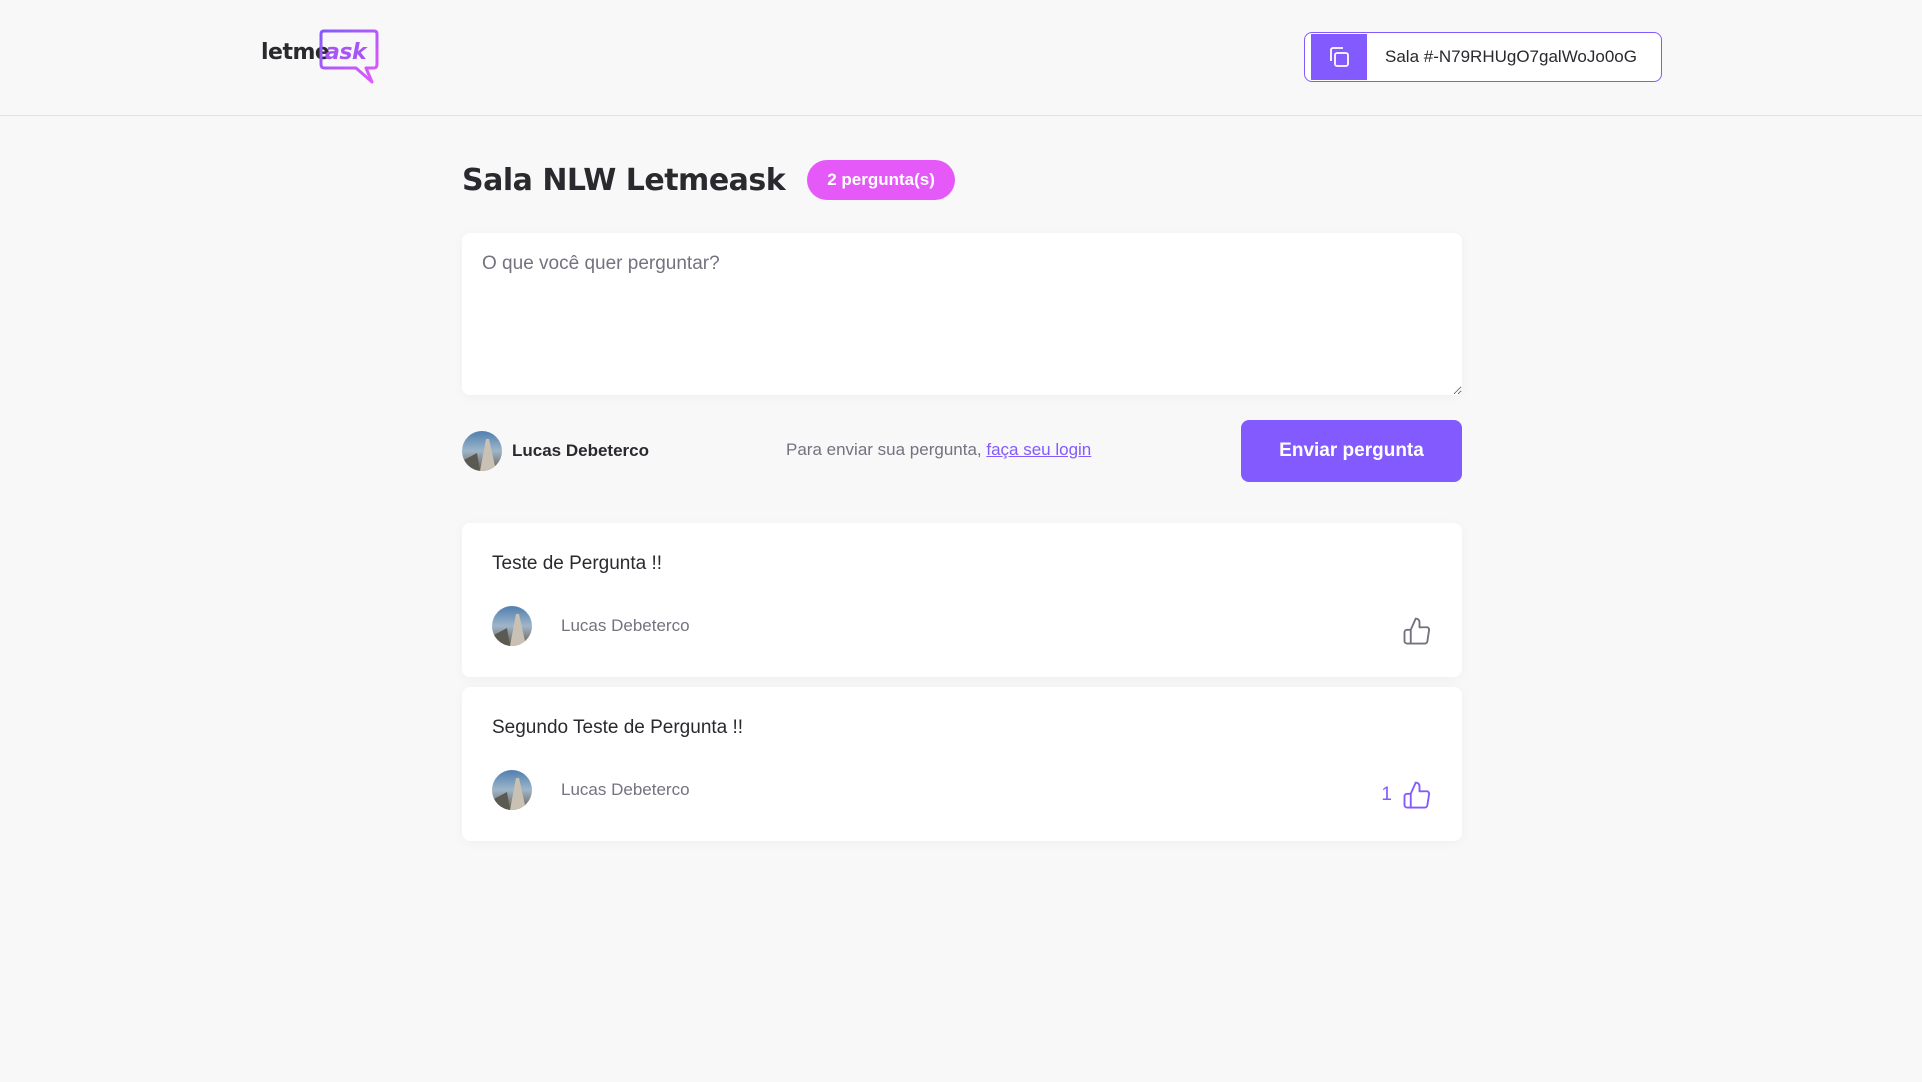  I want to click on copy-room-code-button: Sala #-N79RHUgO7galWoJo0oG, so click(1483, 57).